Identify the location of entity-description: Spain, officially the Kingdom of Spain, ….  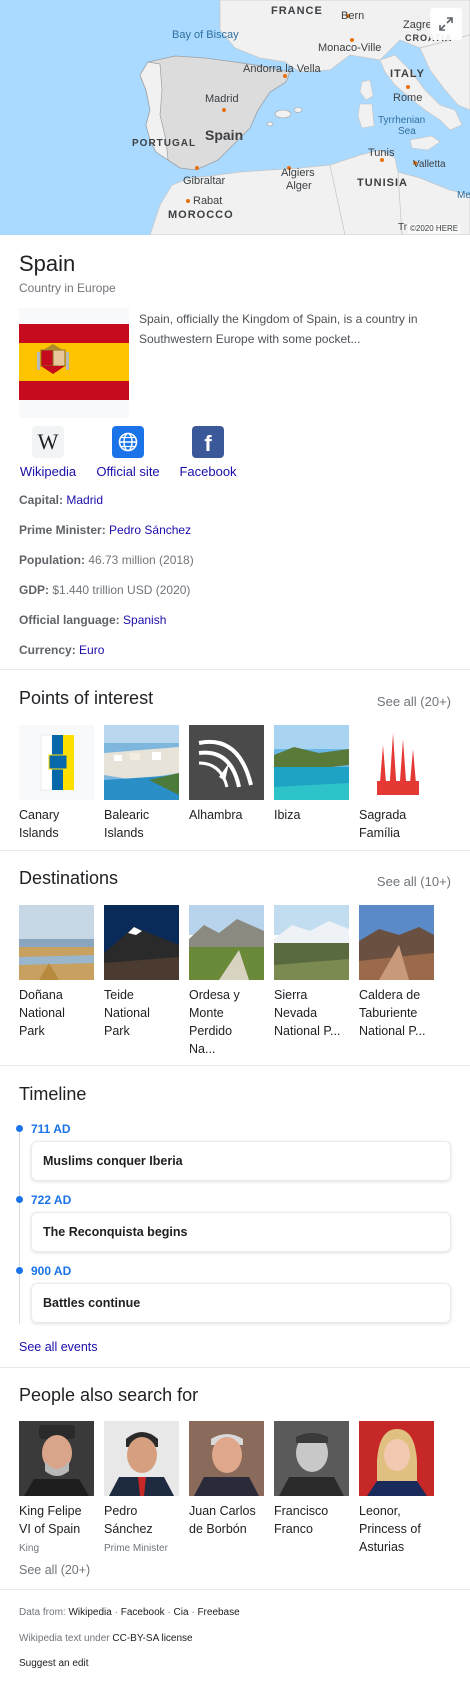
(278, 329).